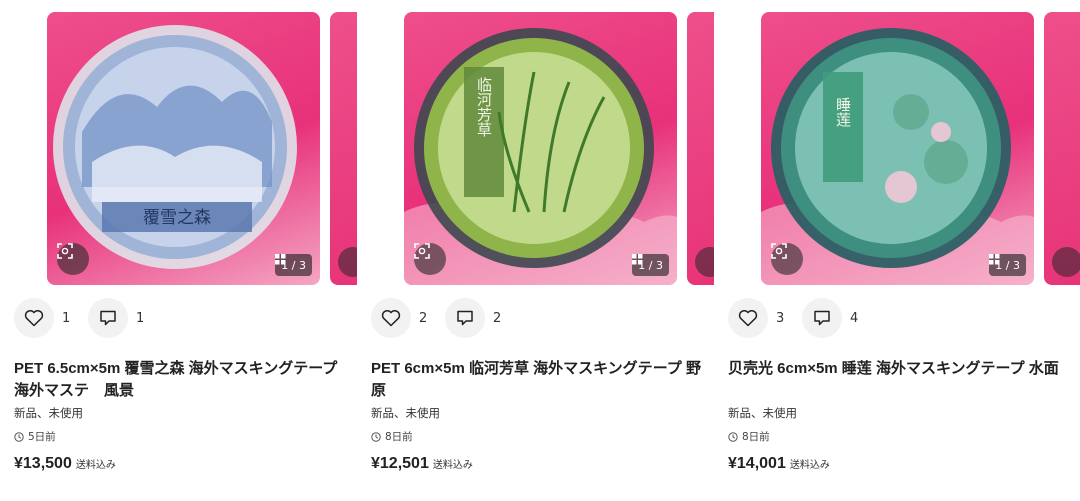 The height and width of the screenshot is (501, 1080). I want to click on tape-roll-image: 临河芳草, so click(540, 156).